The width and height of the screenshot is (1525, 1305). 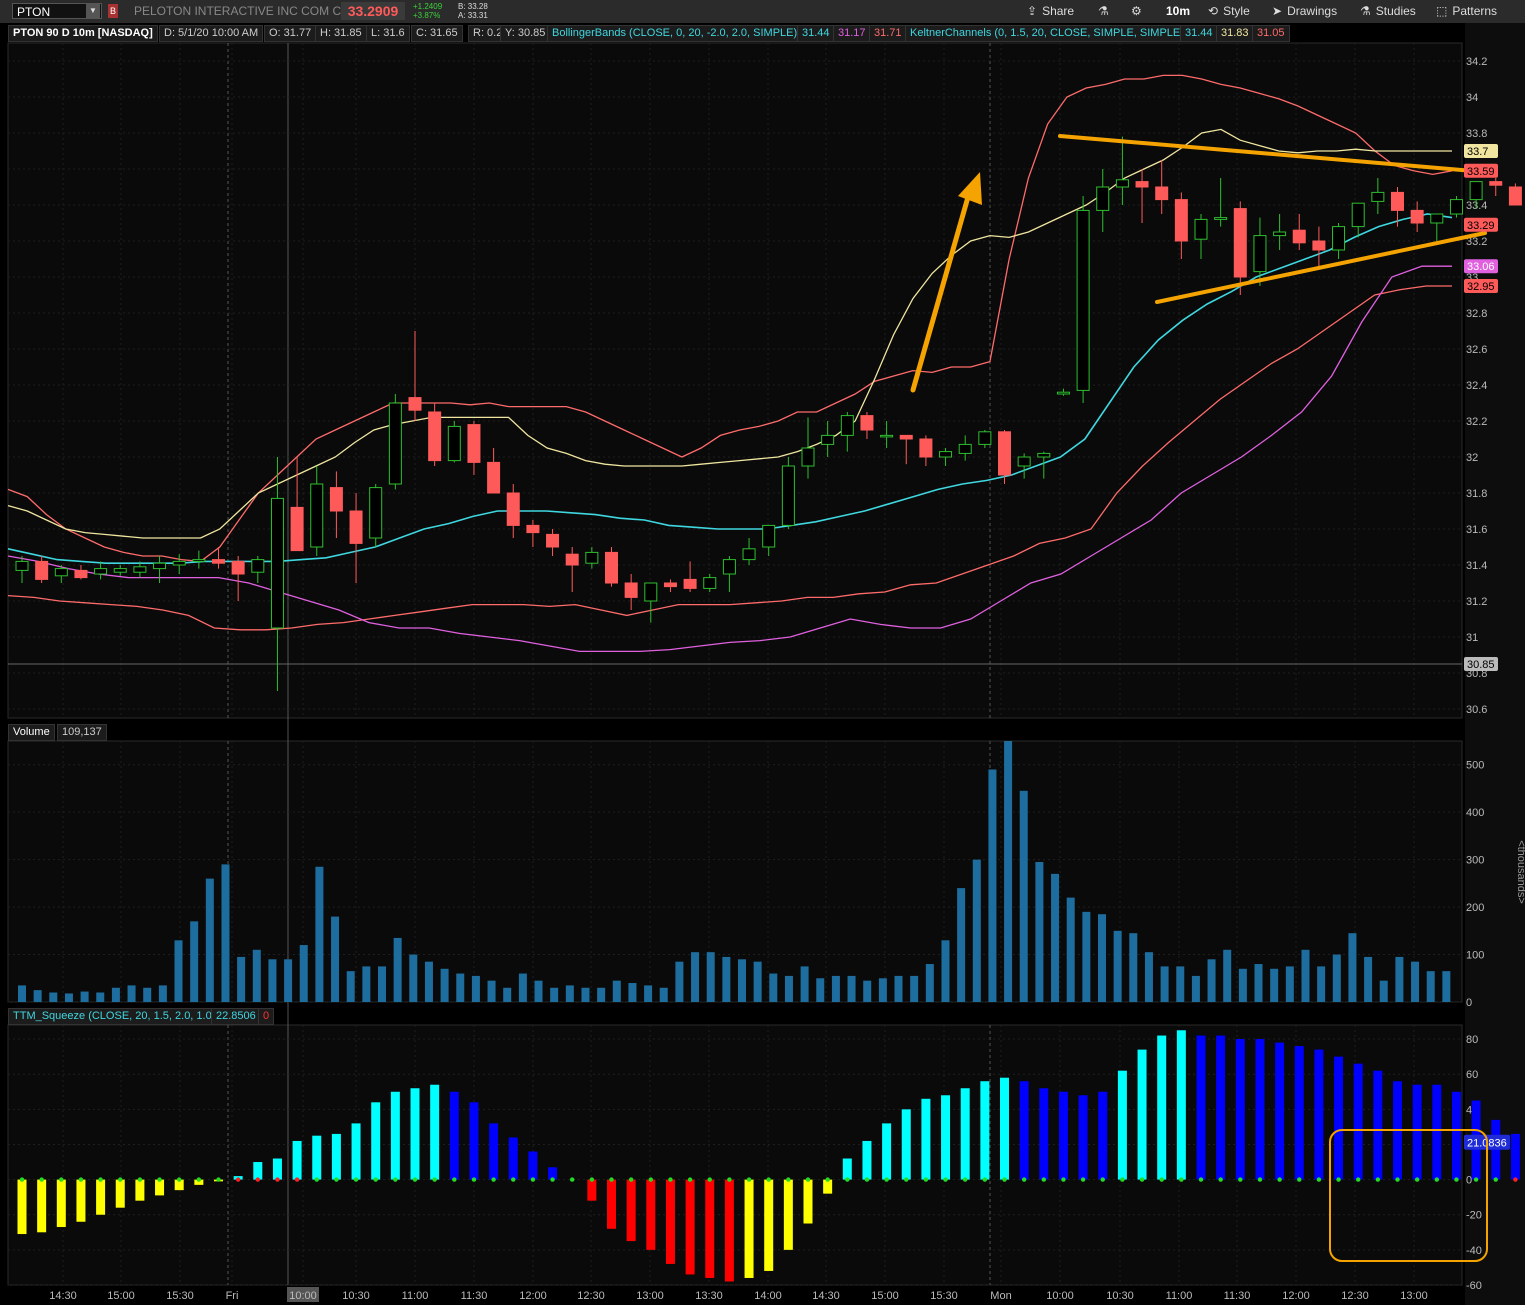 What do you see at coordinates (944, 1296) in the screenshot?
I see `time-tick-label: 15:30` at bounding box center [944, 1296].